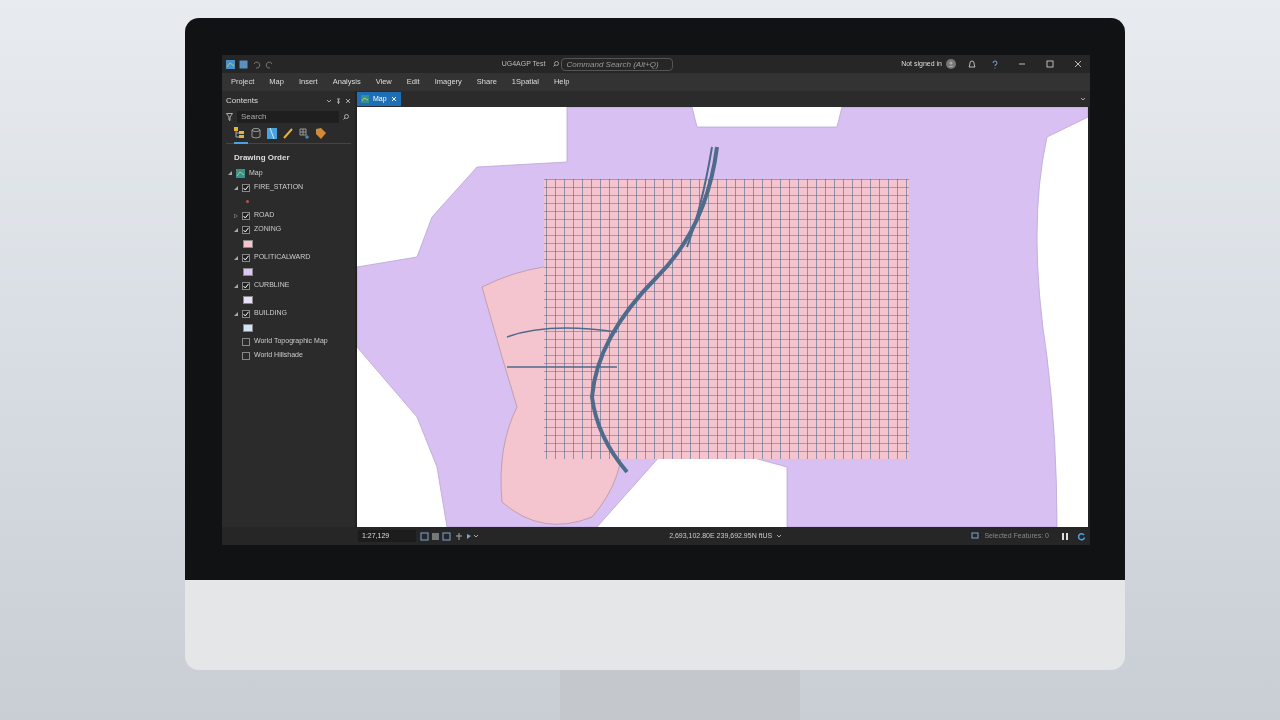 The image size is (1280, 720). What do you see at coordinates (995, 64) in the screenshot?
I see `help-icon` at bounding box center [995, 64].